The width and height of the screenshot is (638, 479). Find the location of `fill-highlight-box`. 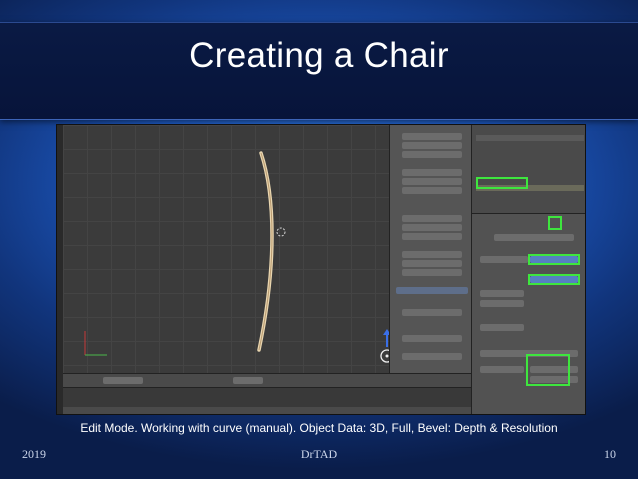

fill-highlight-box is located at coordinates (554, 279).